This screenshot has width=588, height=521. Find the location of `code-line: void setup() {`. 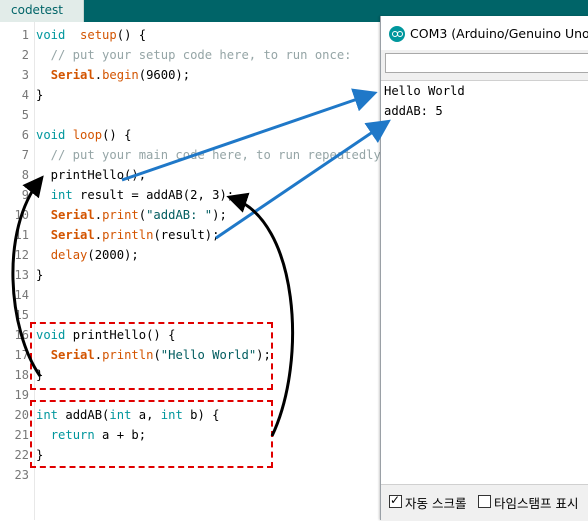

code-line: void setup() { is located at coordinates (91, 35).